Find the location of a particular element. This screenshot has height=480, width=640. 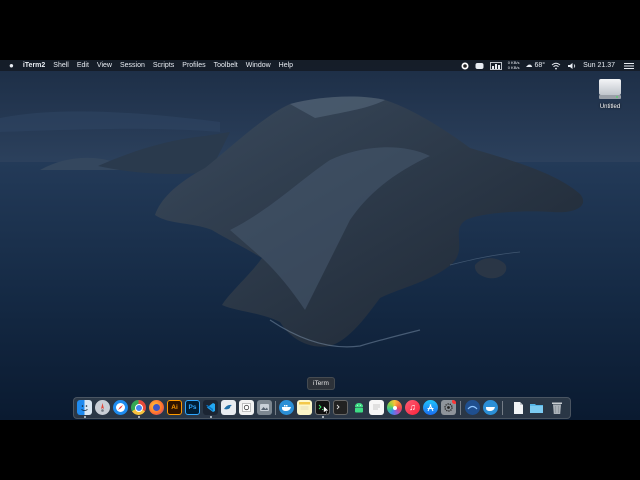

docker-icon is located at coordinates (490, 407).